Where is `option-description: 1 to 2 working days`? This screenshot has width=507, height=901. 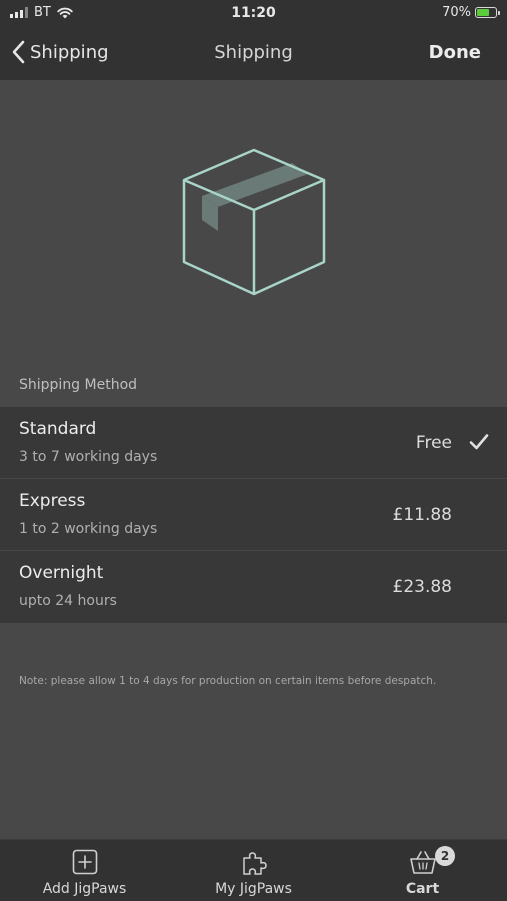 option-description: 1 to 2 working days is located at coordinates (88, 529).